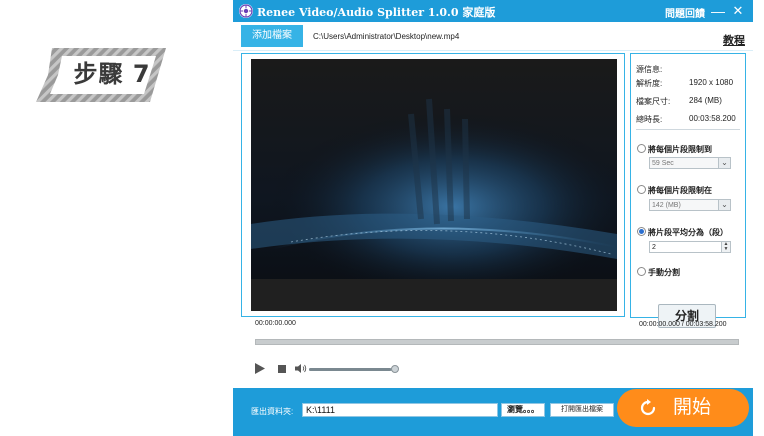 The height and width of the screenshot is (436, 764). What do you see at coordinates (649, 83) in the screenshot?
I see `resolution-label: 解析度:` at bounding box center [649, 83].